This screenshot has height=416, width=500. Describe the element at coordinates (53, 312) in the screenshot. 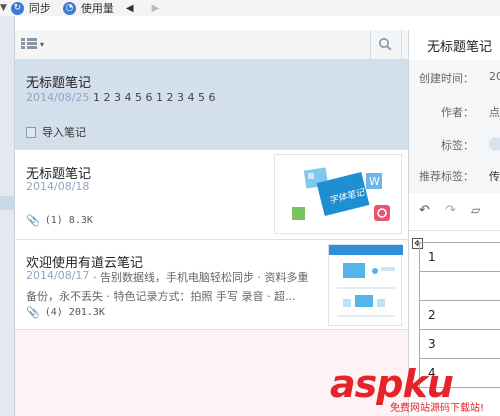

I see `attachment-count: (4)` at that location.